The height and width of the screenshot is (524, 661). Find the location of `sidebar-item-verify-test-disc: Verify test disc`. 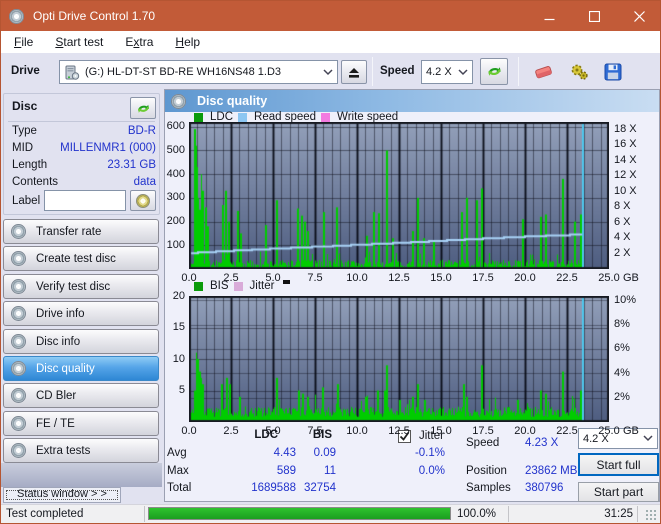

sidebar-item-verify-test-disc: Verify test disc is located at coordinates (81, 286).